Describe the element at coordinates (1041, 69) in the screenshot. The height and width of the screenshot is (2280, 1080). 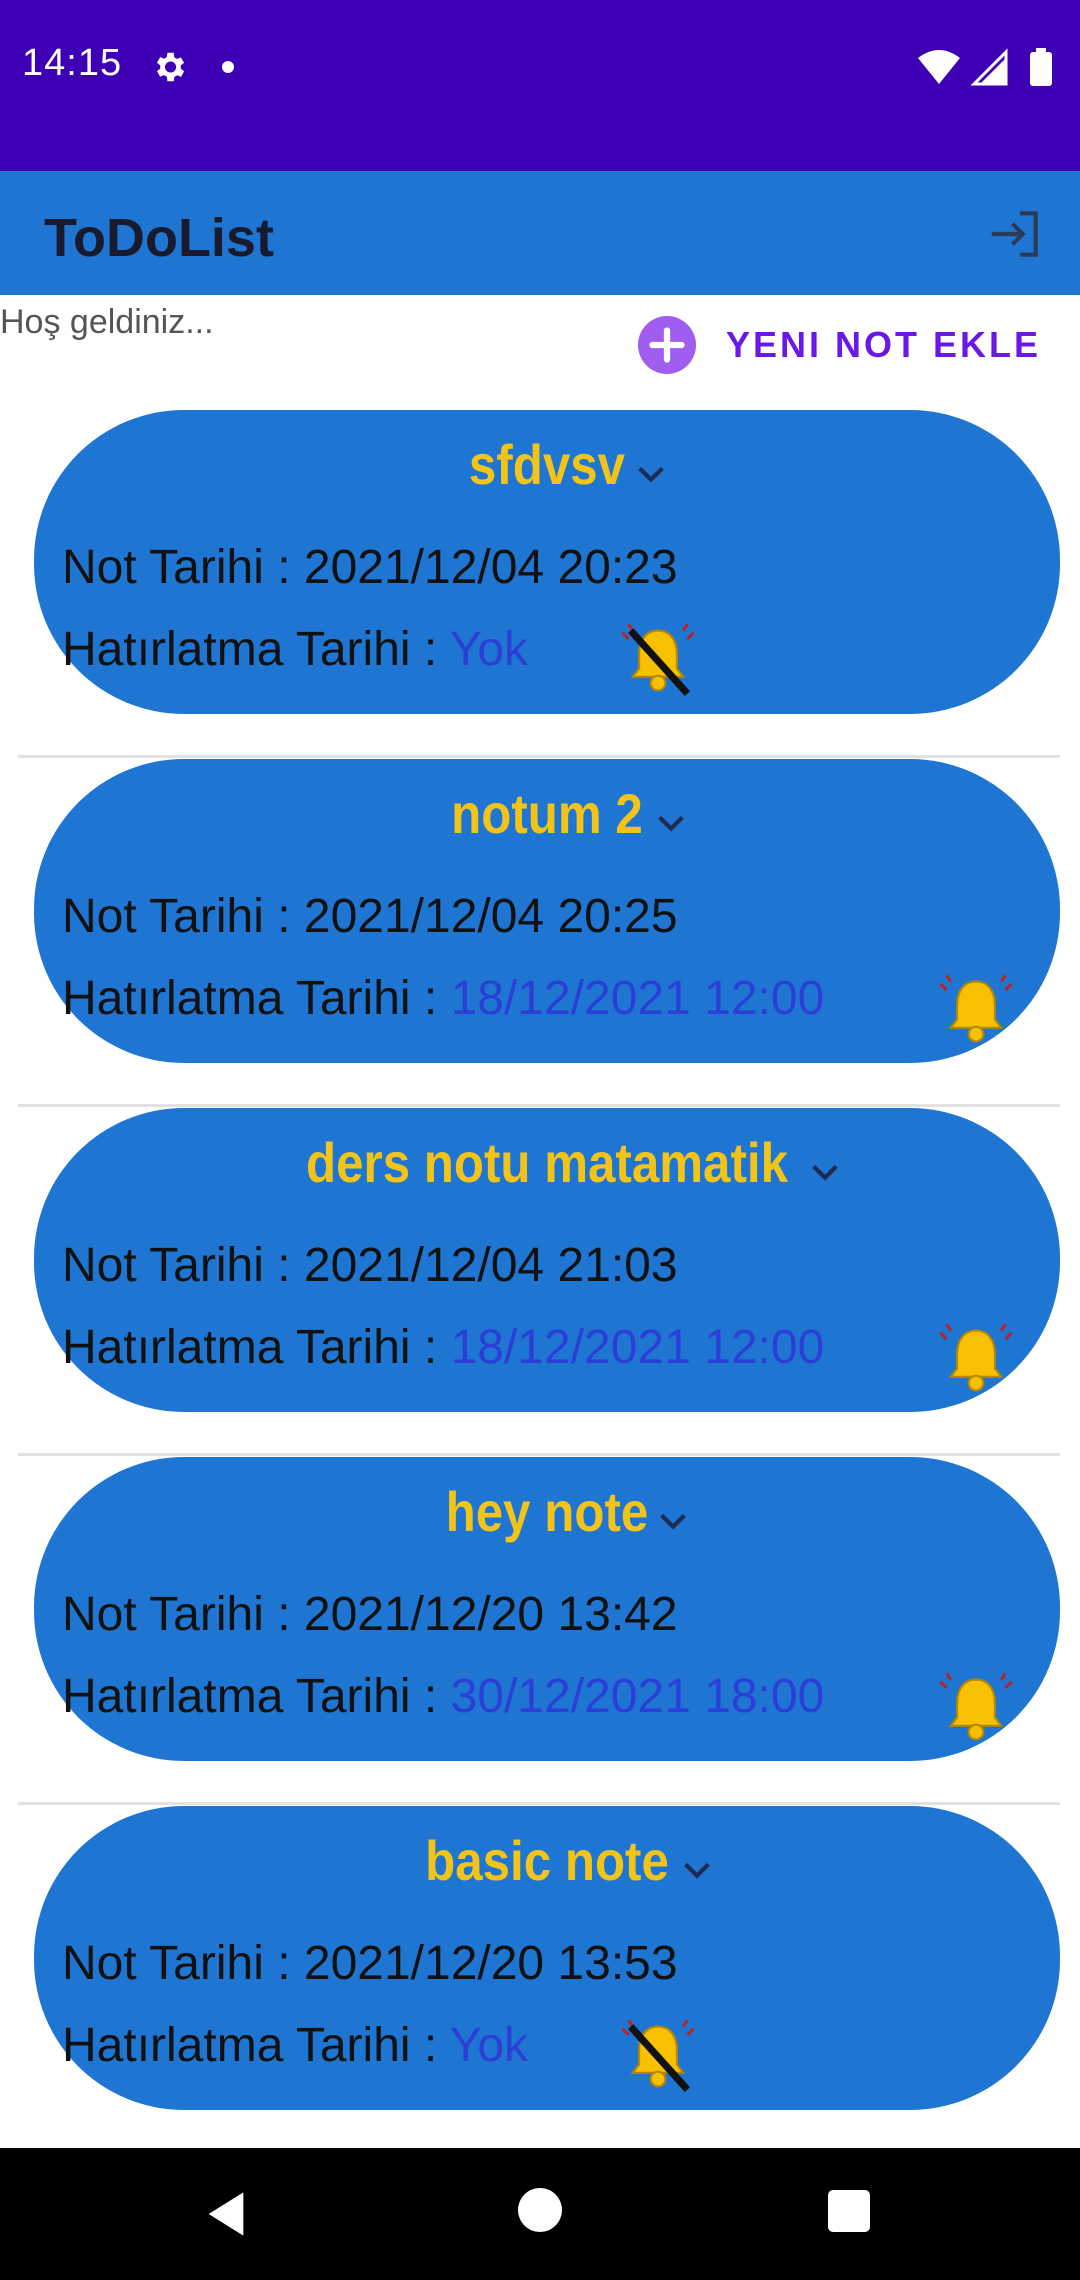
I see `battery-icon` at that location.